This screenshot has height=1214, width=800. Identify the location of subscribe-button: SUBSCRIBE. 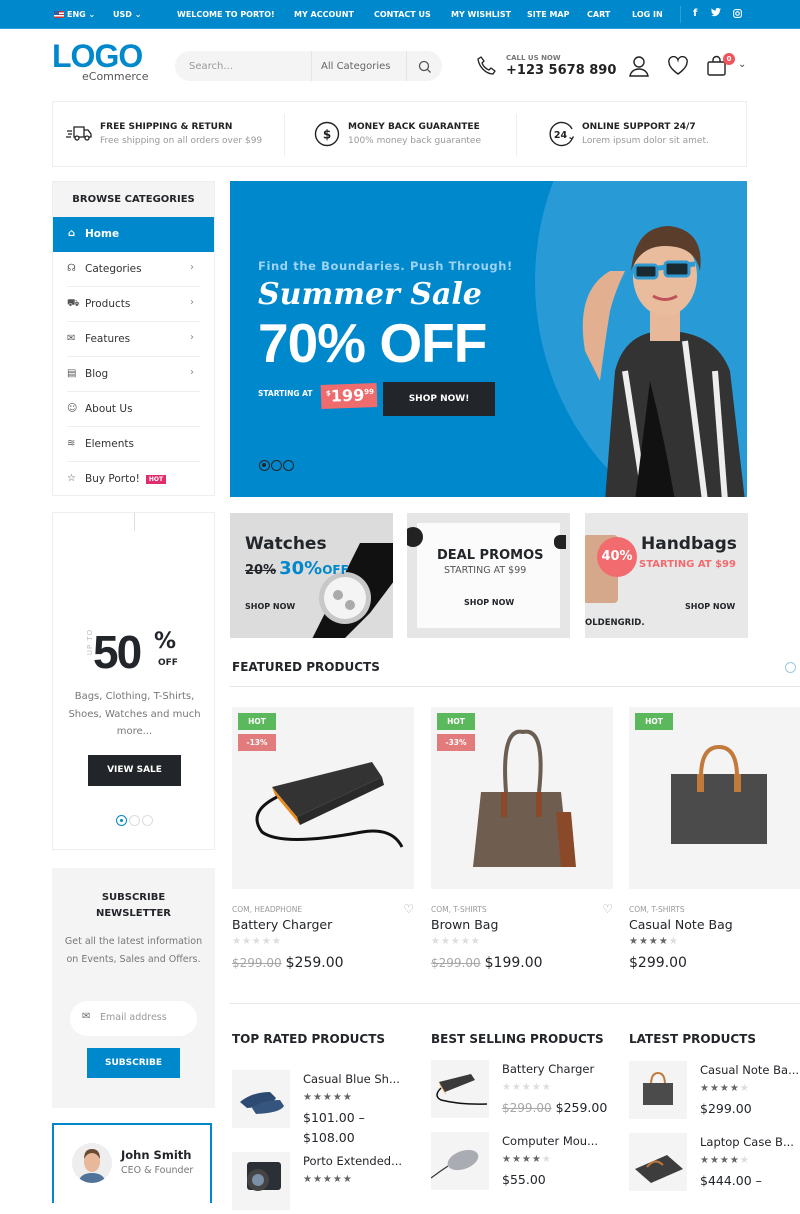
(133, 1063).